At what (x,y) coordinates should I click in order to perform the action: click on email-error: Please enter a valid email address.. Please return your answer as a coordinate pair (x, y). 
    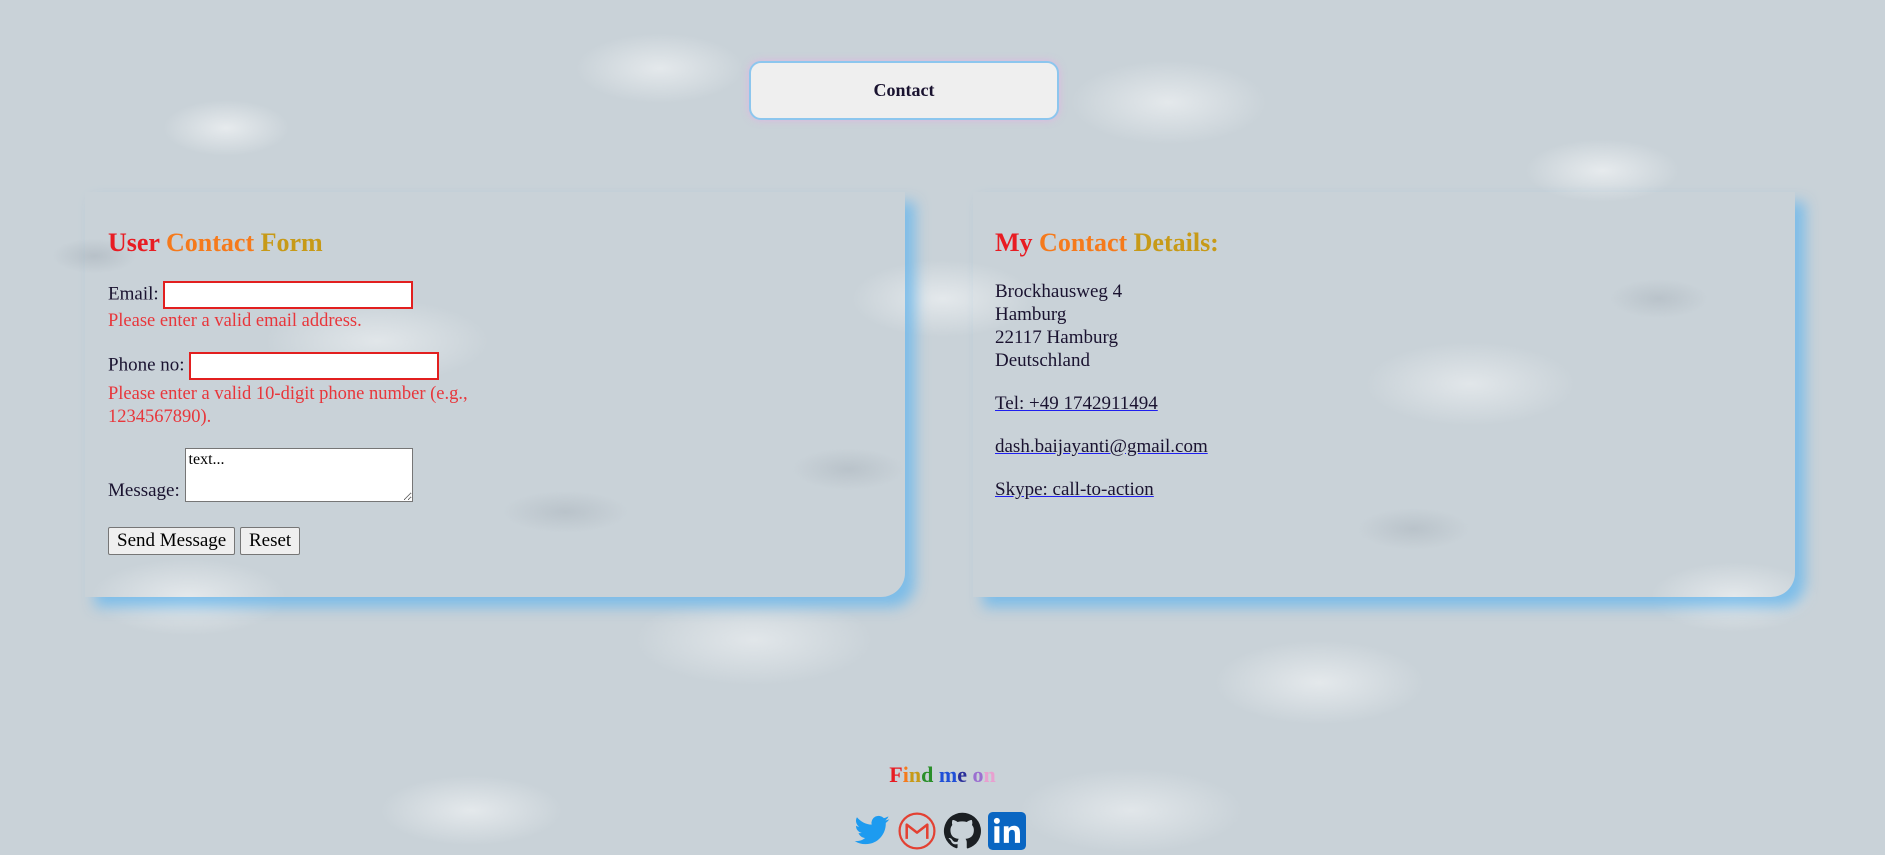
    Looking at the image, I should click on (235, 321).